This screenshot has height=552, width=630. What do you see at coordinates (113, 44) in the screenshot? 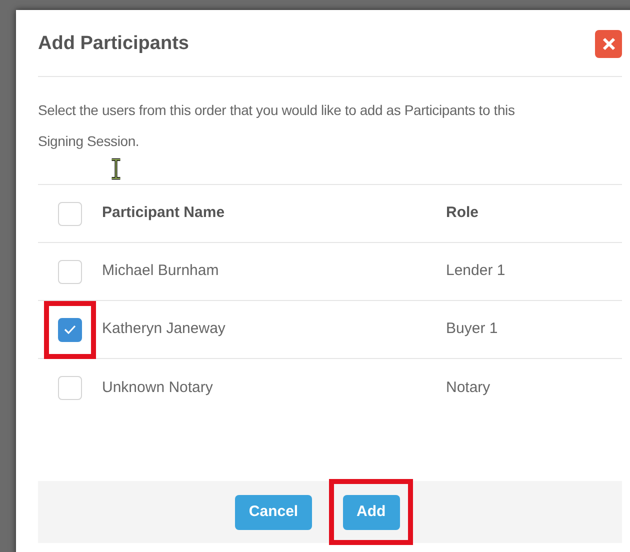
I see `dialog-title: Add Participants` at bounding box center [113, 44].